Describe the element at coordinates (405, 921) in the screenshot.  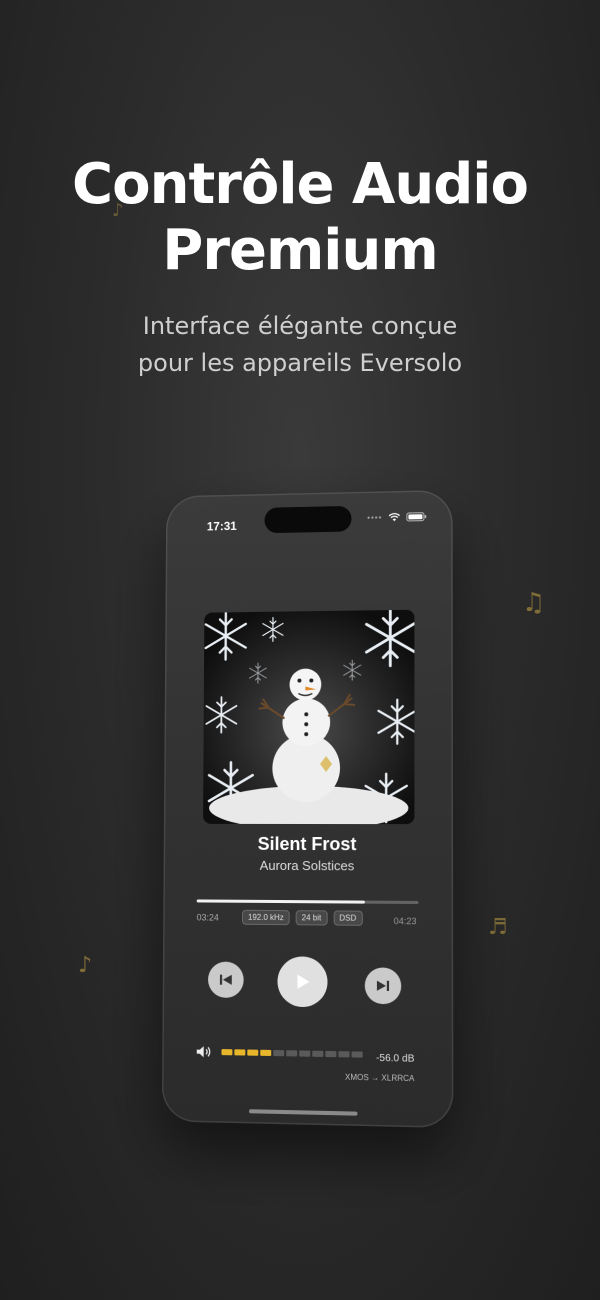
I see `total-time: 04:23` at that location.